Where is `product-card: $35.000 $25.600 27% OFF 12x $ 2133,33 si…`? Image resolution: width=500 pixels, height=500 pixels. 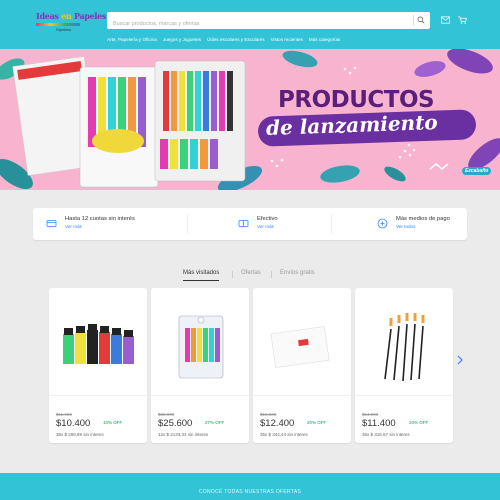 product-card: $35.000 $25.600 27% OFF 12x $ 2133,33 si… is located at coordinates (200, 365).